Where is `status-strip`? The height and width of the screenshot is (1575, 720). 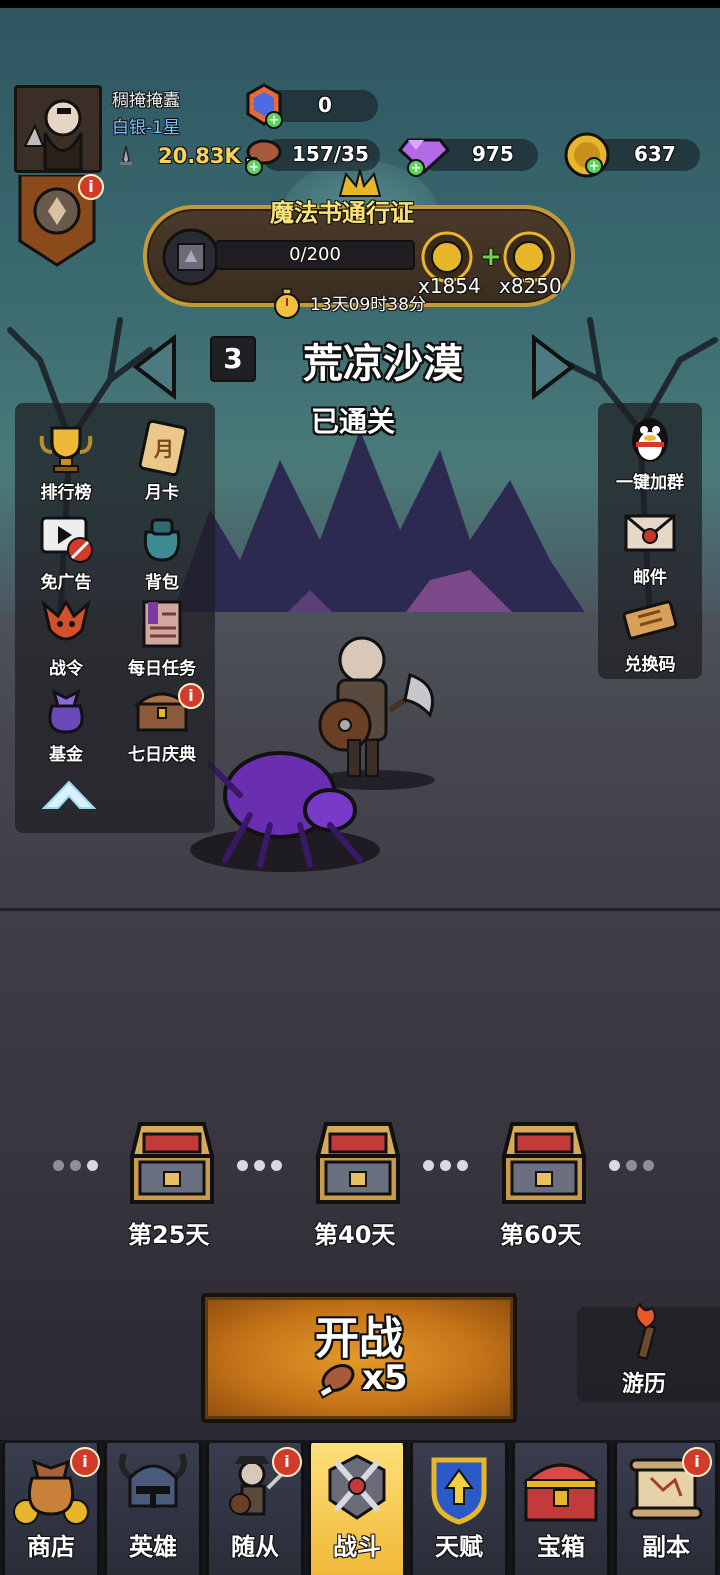 status-strip is located at coordinates (360, 4).